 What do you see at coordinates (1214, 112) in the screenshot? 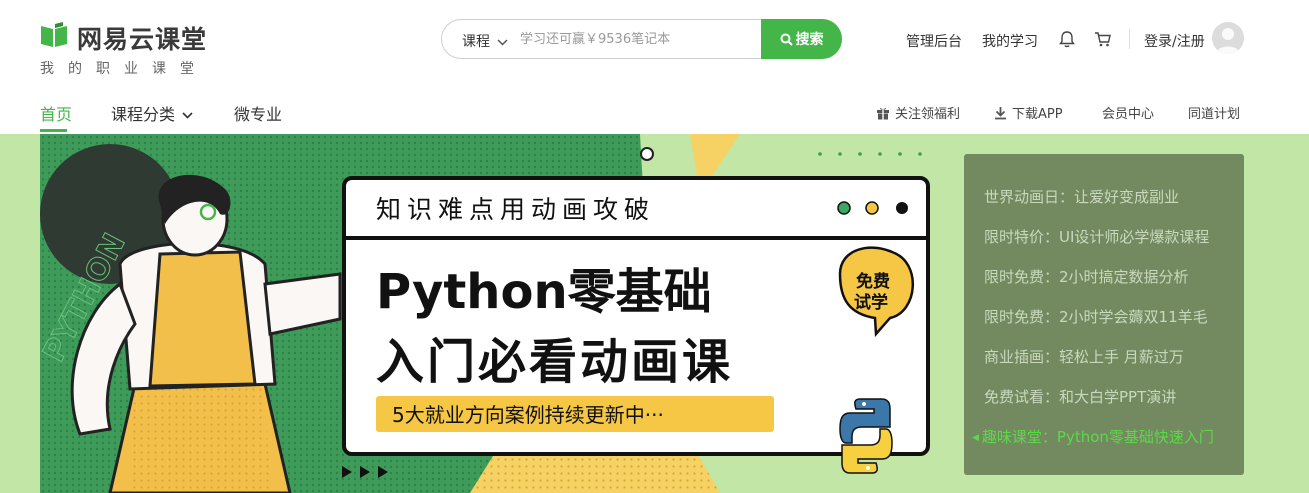
I see `companion-plan-link: 同道计划` at bounding box center [1214, 112].